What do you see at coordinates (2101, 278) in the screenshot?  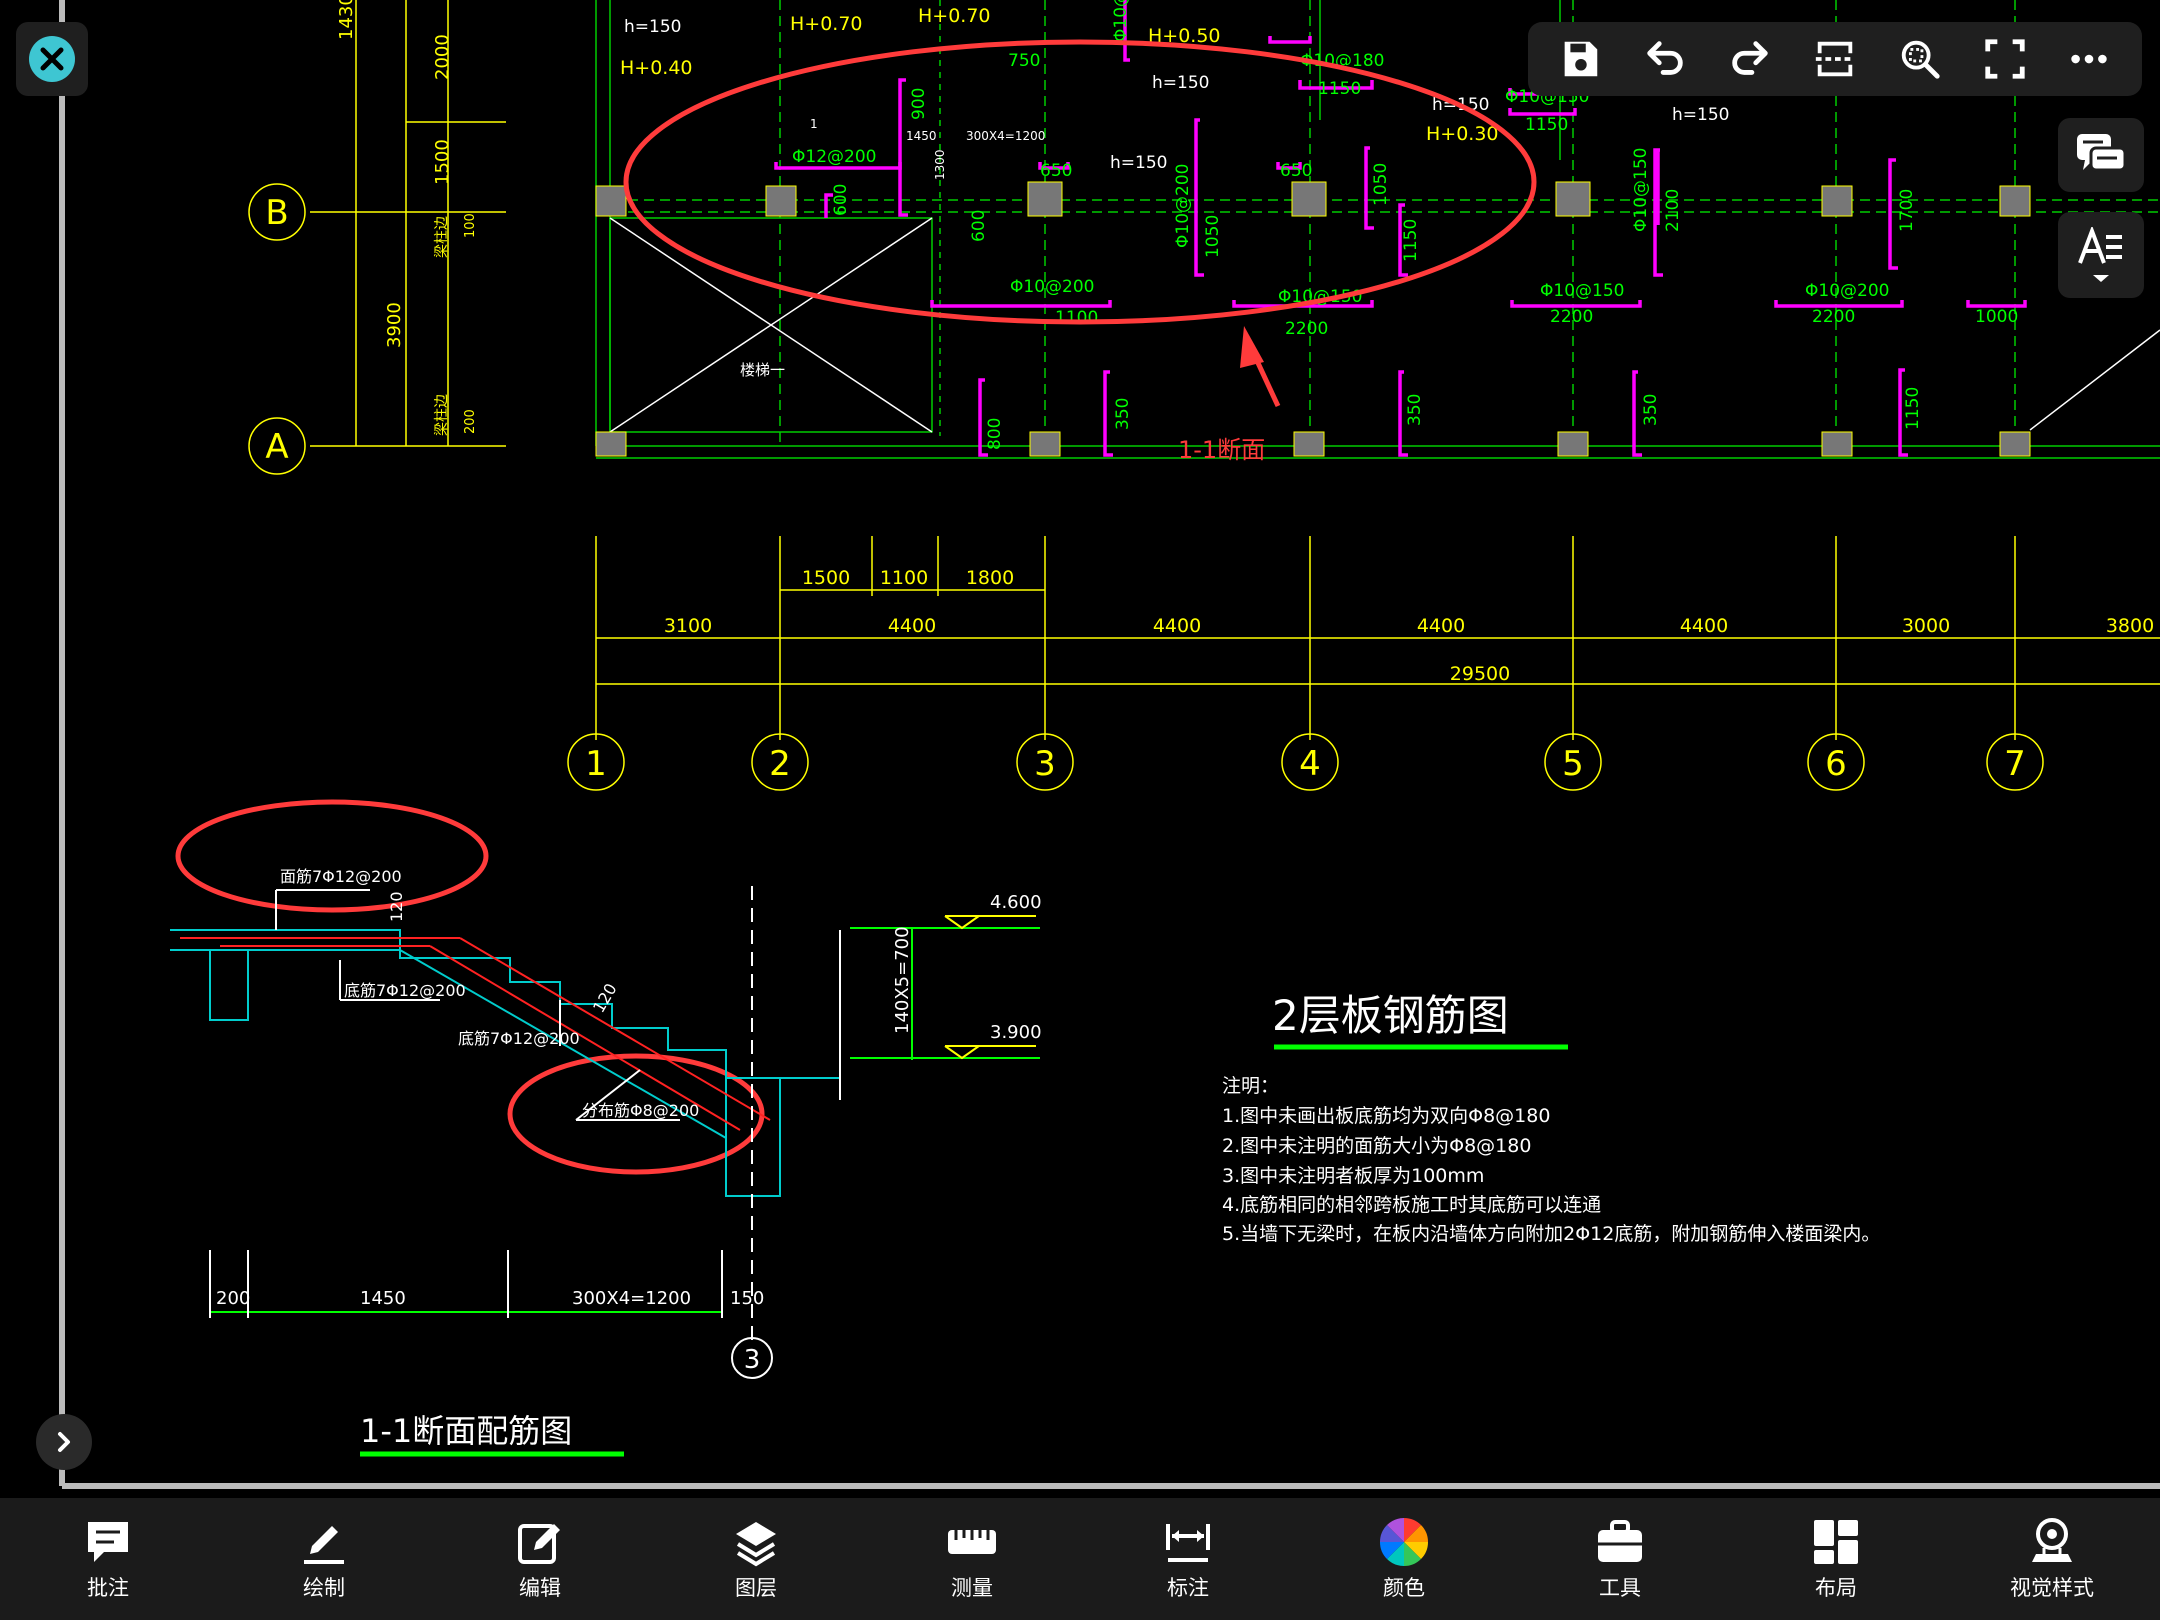 I see `caret-down-icon` at bounding box center [2101, 278].